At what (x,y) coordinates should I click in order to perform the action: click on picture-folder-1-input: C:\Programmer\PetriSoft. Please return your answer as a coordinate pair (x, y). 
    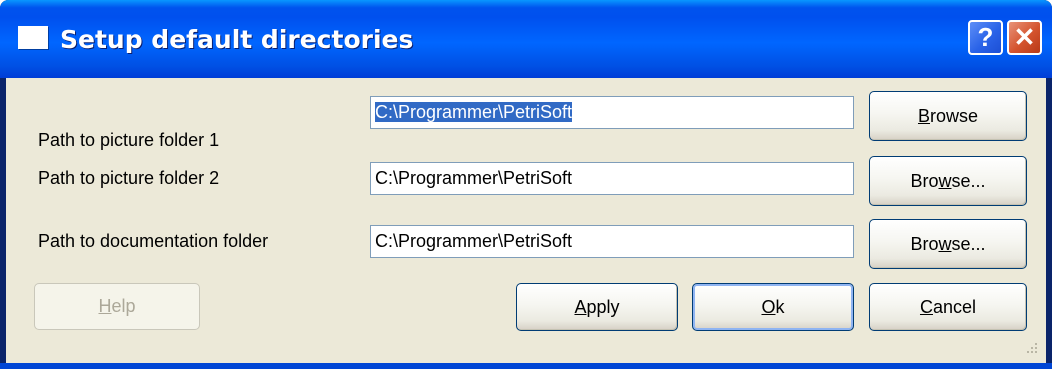
    Looking at the image, I should click on (612, 112).